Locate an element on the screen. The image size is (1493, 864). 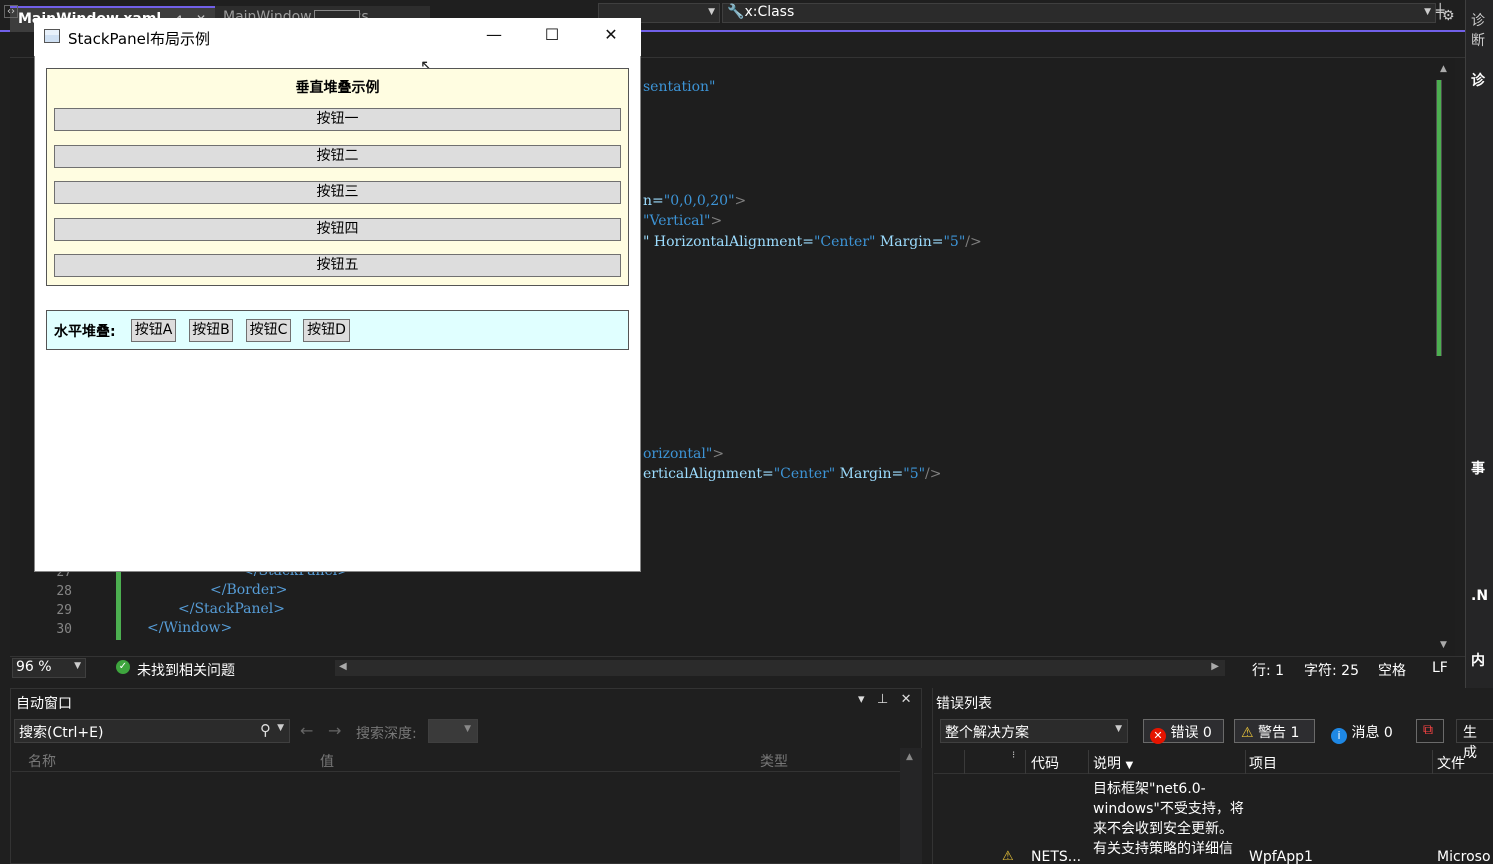
code-line-fragment: erticalAlignment="Center" Margin="5"/> is located at coordinates (792, 474).